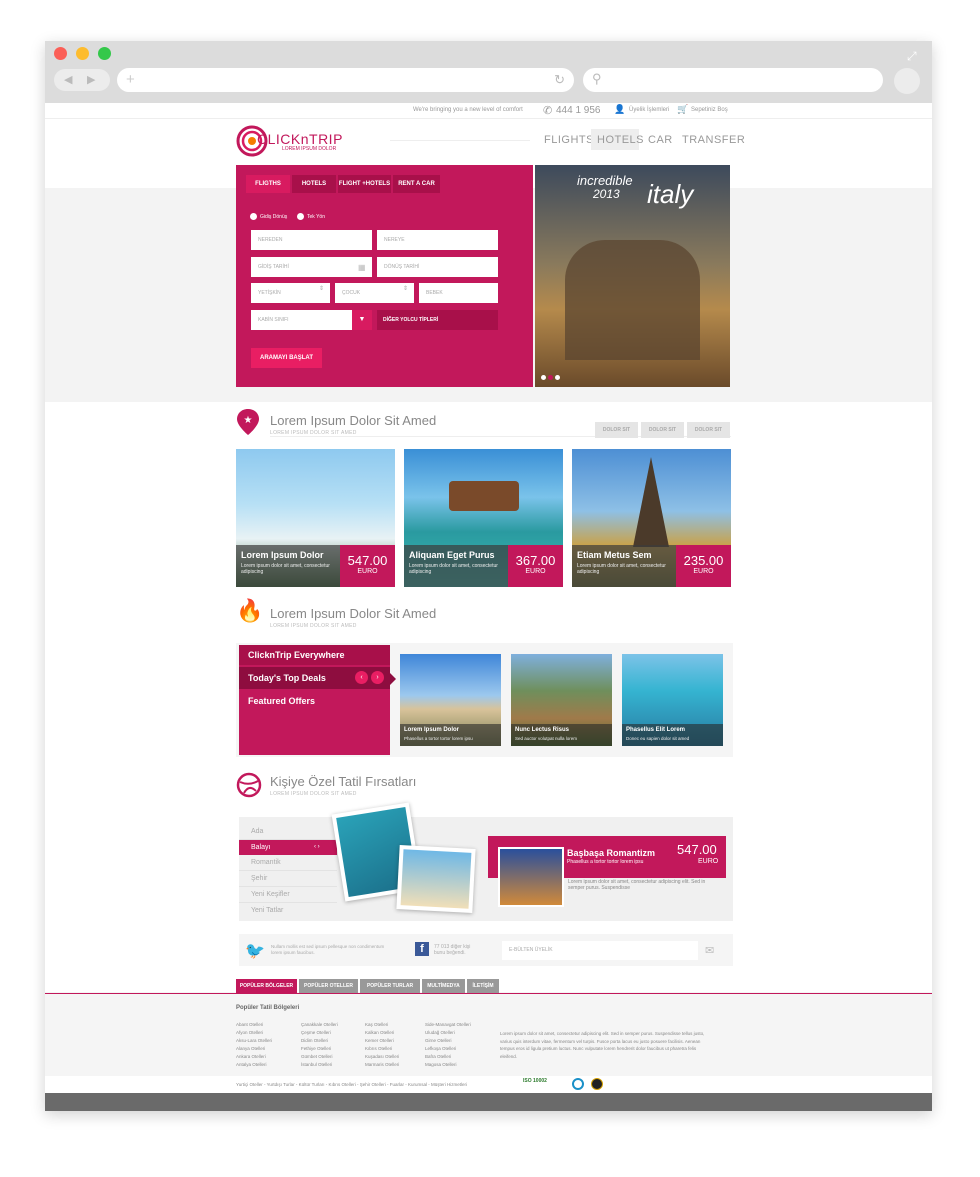  What do you see at coordinates (488, 1102) in the screenshot?
I see `footer-dark-bar` at bounding box center [488, 1102].